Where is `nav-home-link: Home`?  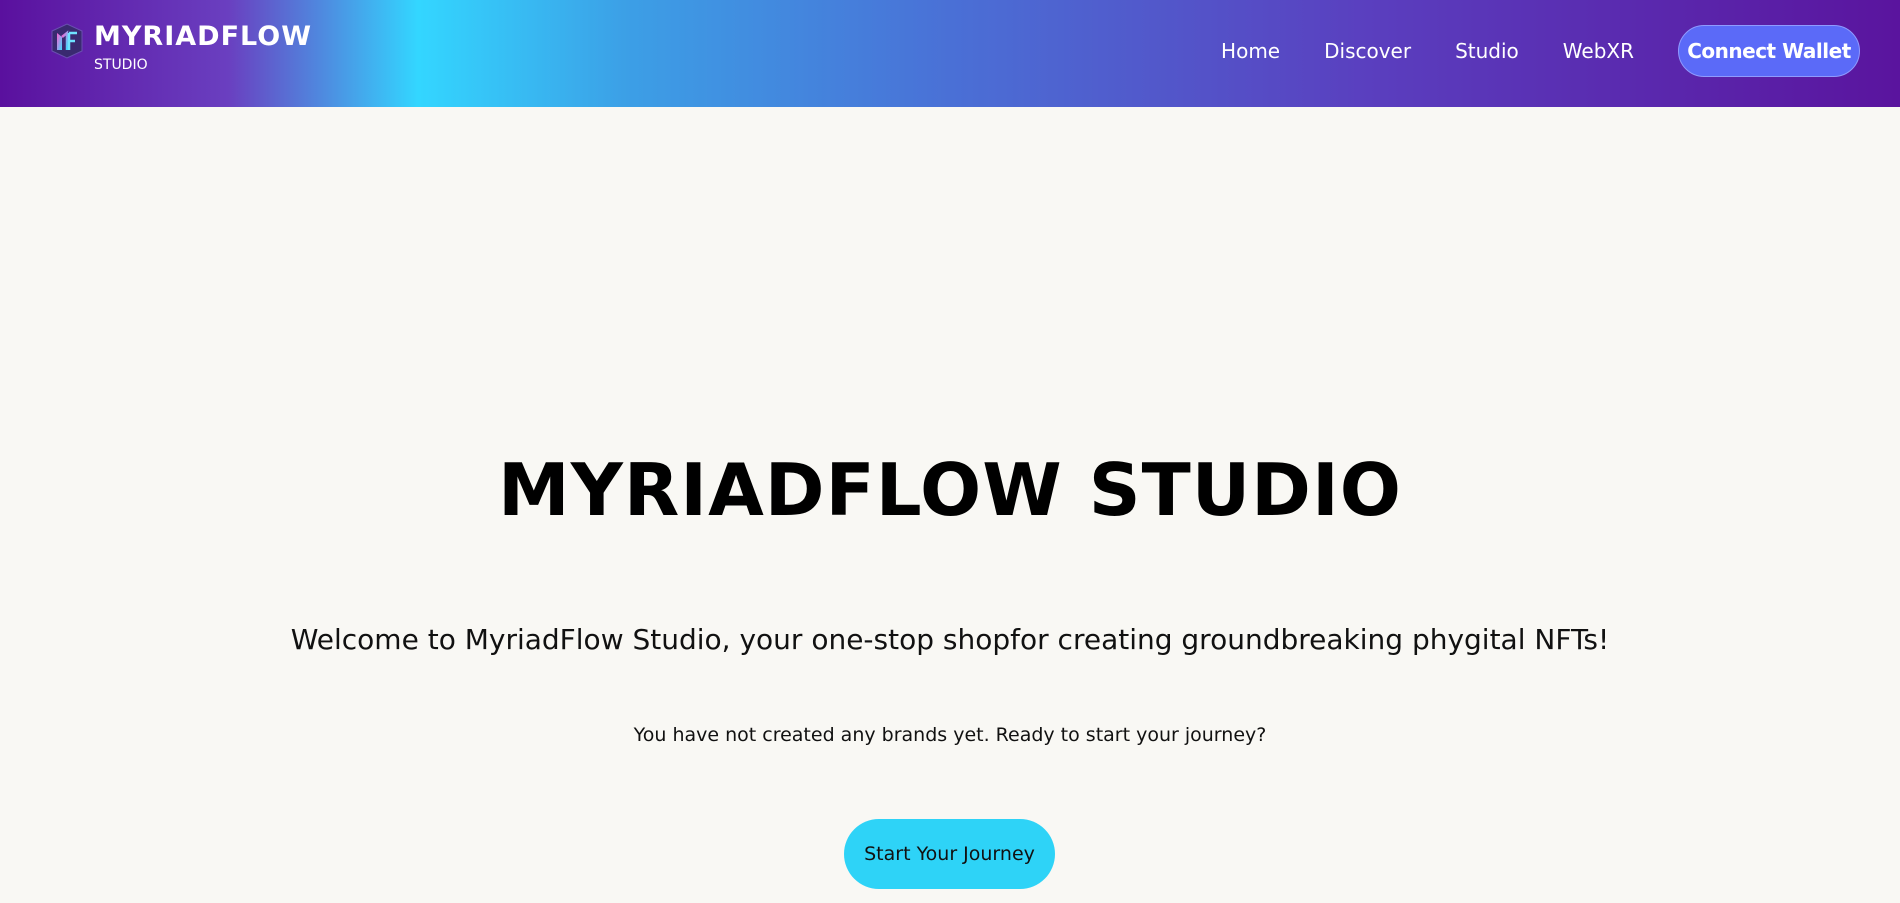
nav-home-link: Home is located at coordinates (1250, 51).